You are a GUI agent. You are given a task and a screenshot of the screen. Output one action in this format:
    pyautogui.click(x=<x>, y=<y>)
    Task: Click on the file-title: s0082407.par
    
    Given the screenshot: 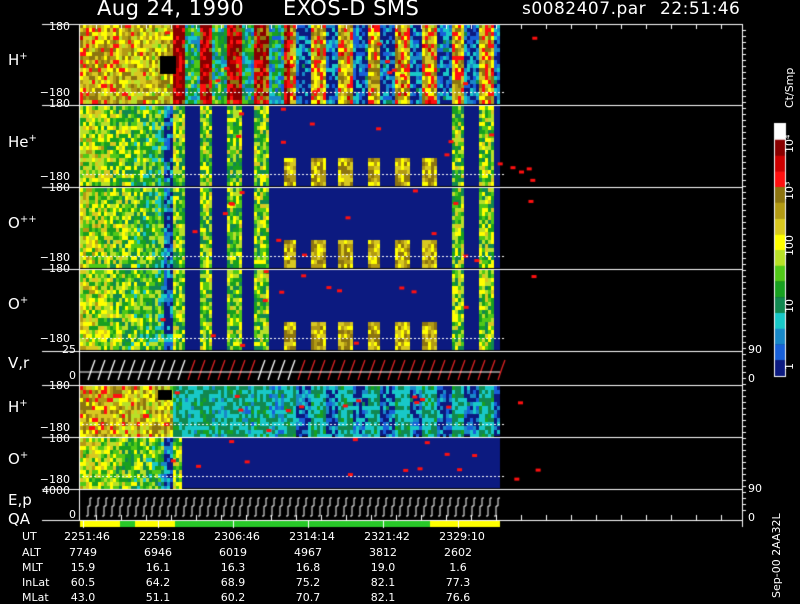 What is the action you would take?
    pyautogui.click(x=584, y=9)
    